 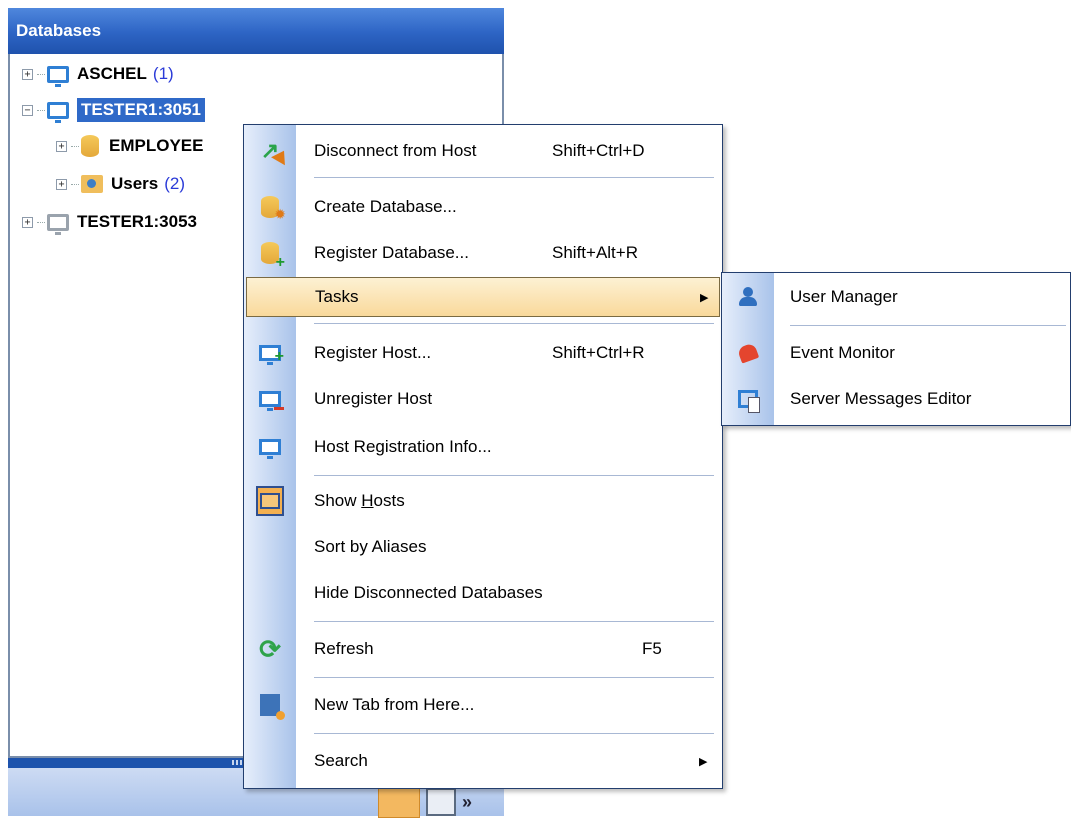 I want to click on menu-item-unregister-host: Unregister Host, so click(x=483, y=399).